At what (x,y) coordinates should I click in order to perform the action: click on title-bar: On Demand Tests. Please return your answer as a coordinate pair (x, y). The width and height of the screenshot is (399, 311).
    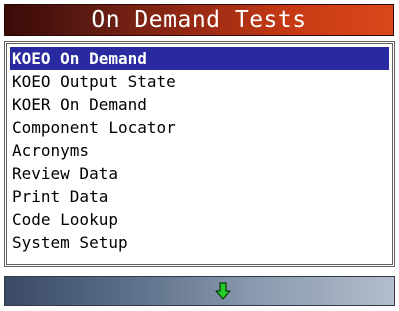
    Looking at the image, I should click on (199, 20).